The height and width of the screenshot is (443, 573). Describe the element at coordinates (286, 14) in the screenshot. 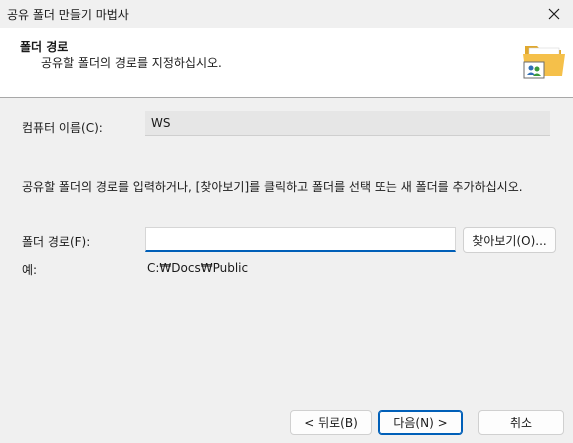

I see `title-bar: 공유 폴더 만들기 마법사` at that location.